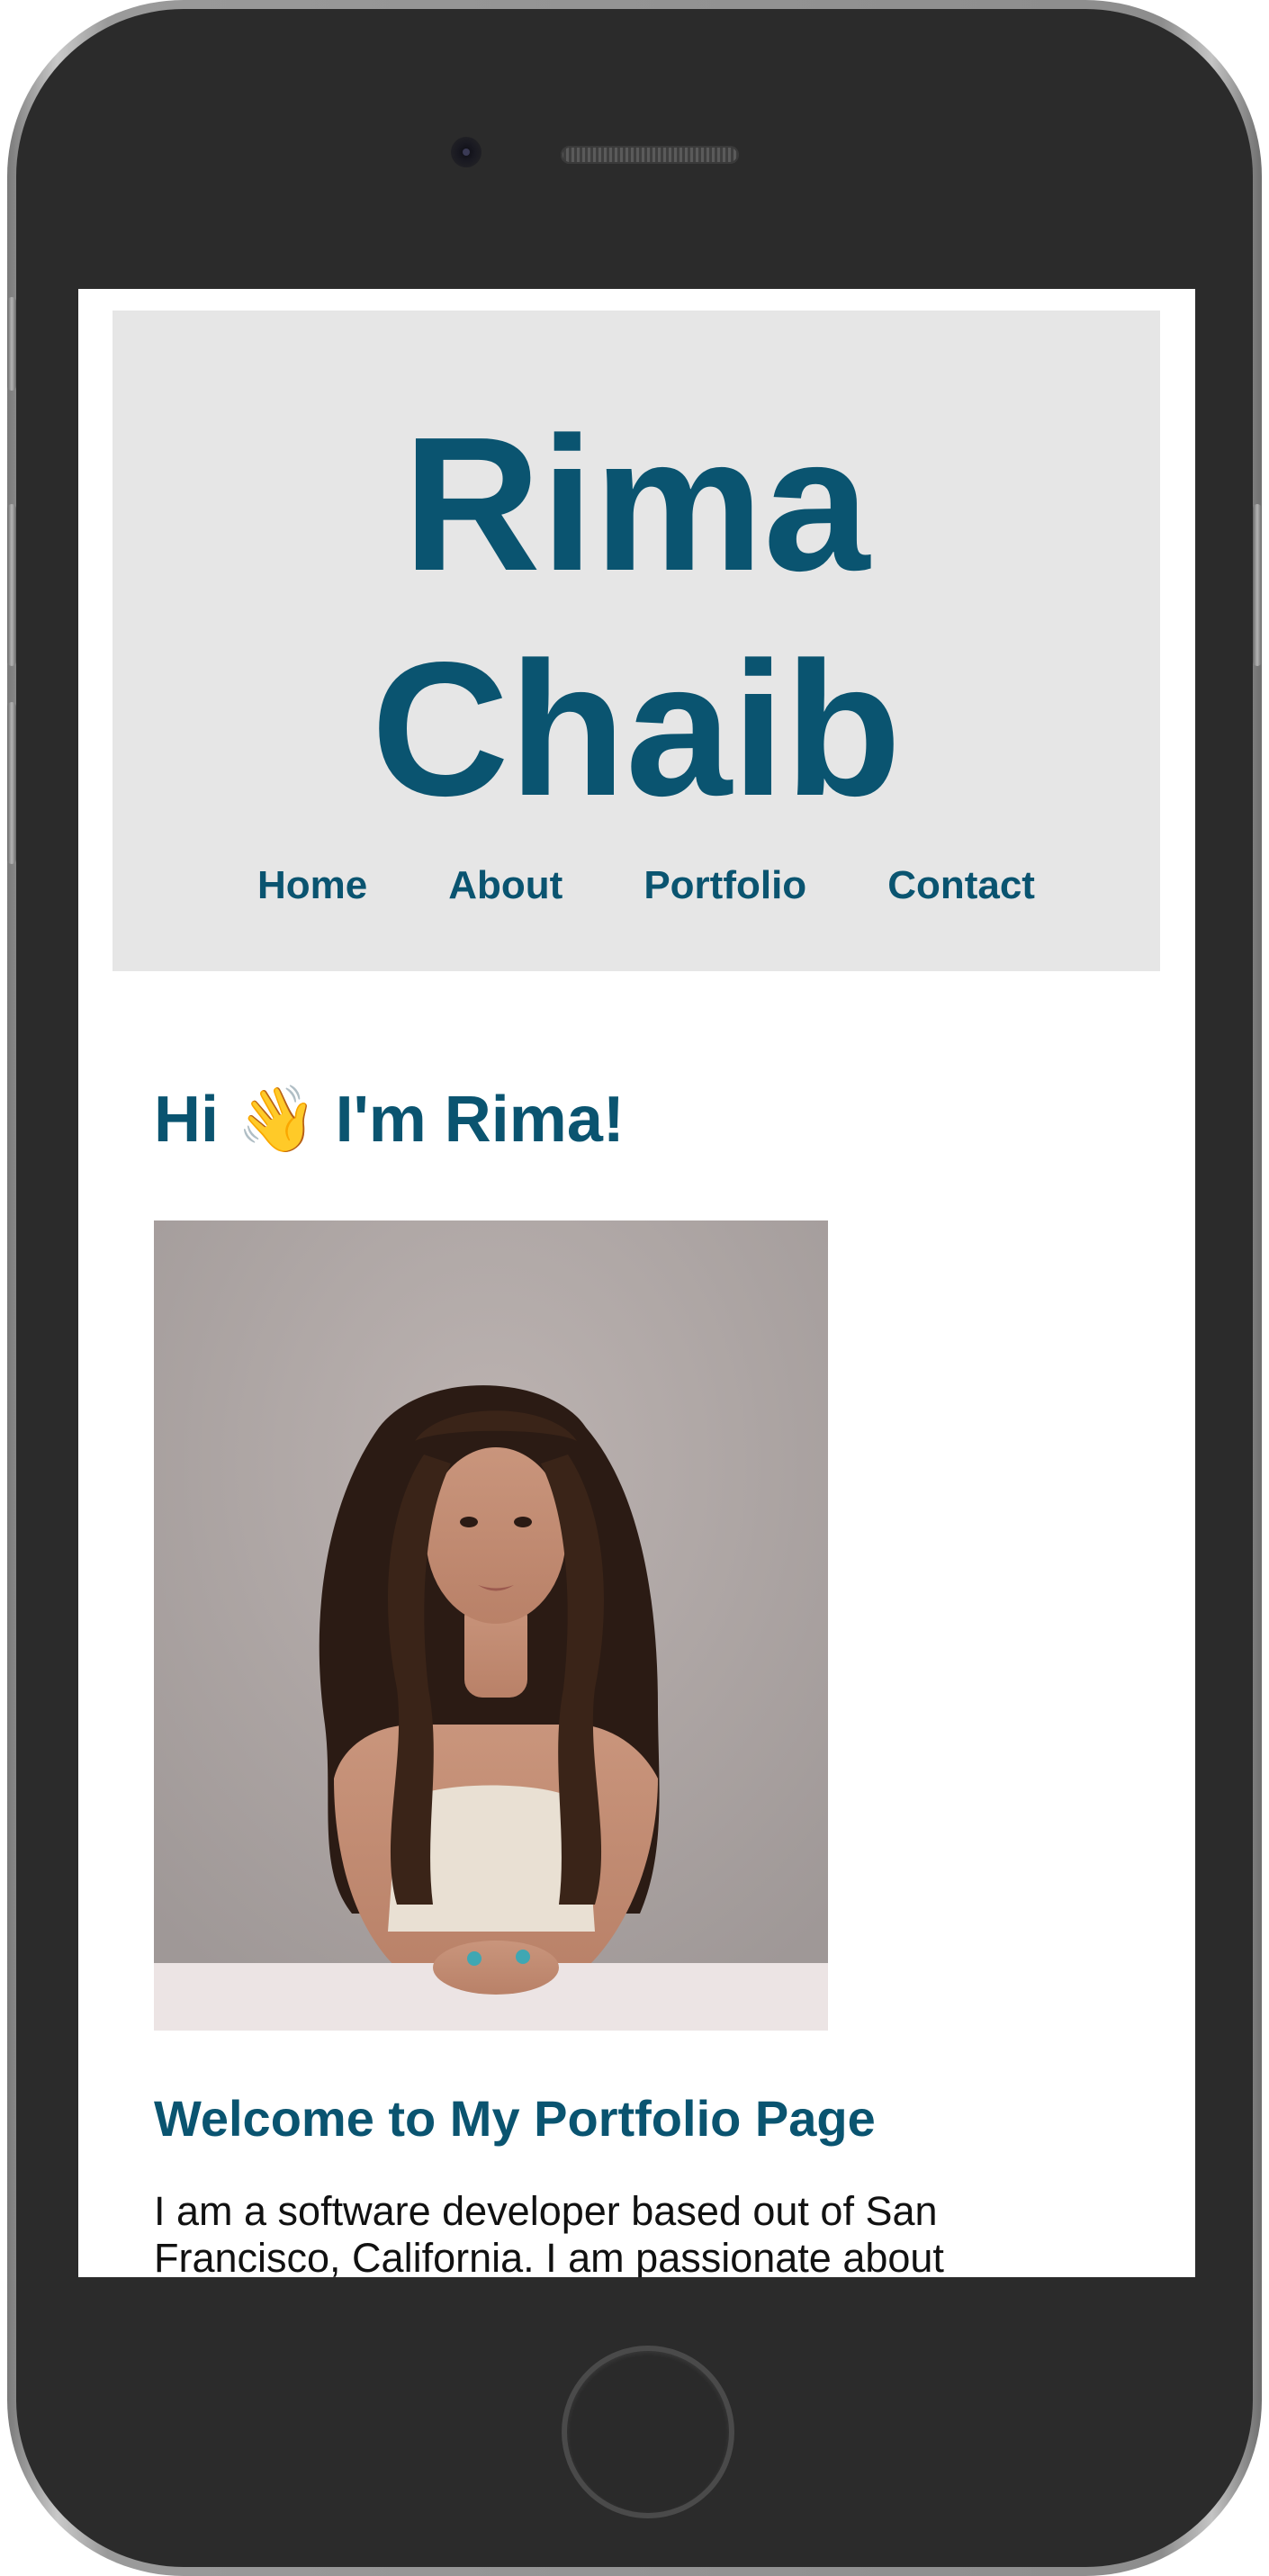 Image resolution: width=1269 pixels, height=2576 pixels. Describe the element at coordinates (650, 155) in the screenshot. I see `earpiece-speaker` at that location.